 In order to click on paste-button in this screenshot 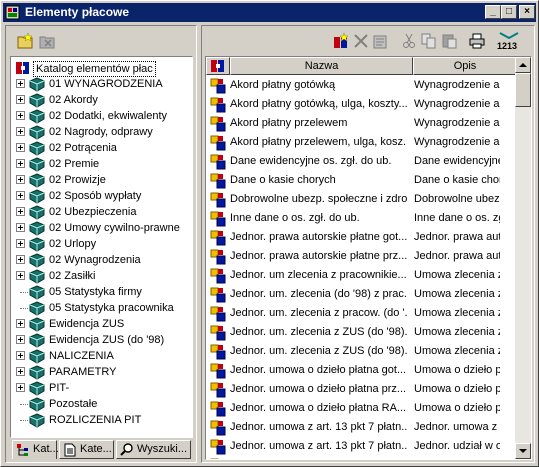, I will do `click(449, 41)`.